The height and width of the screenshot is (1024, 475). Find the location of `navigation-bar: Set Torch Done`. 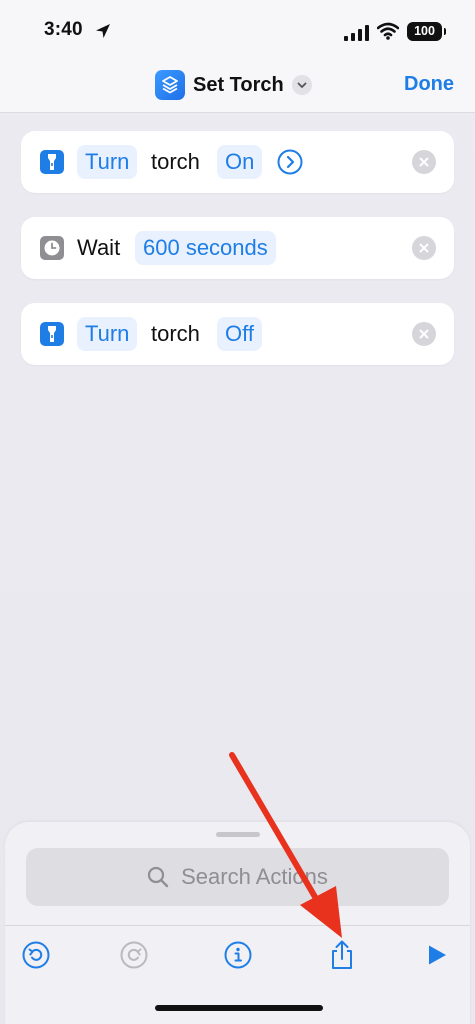

navigation-bar: Set Torch Done is located at coordinates (237, 87).